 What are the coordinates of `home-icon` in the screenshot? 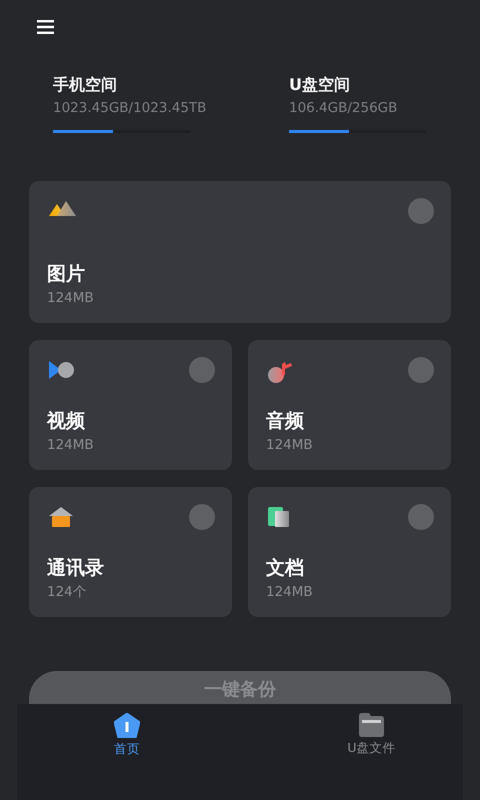 It's located at (127, 725).